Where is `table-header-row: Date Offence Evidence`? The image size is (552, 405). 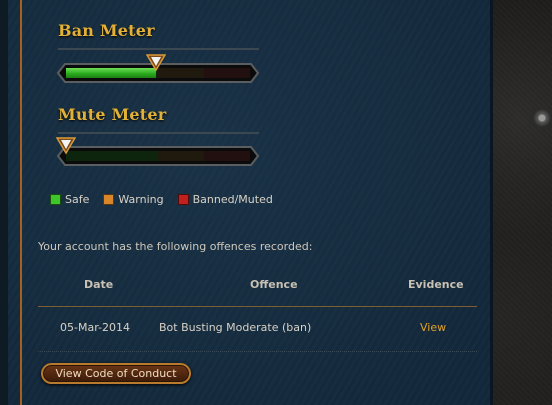 table-header-row: Date Offence Evidence is located at coordinates (257, 289).